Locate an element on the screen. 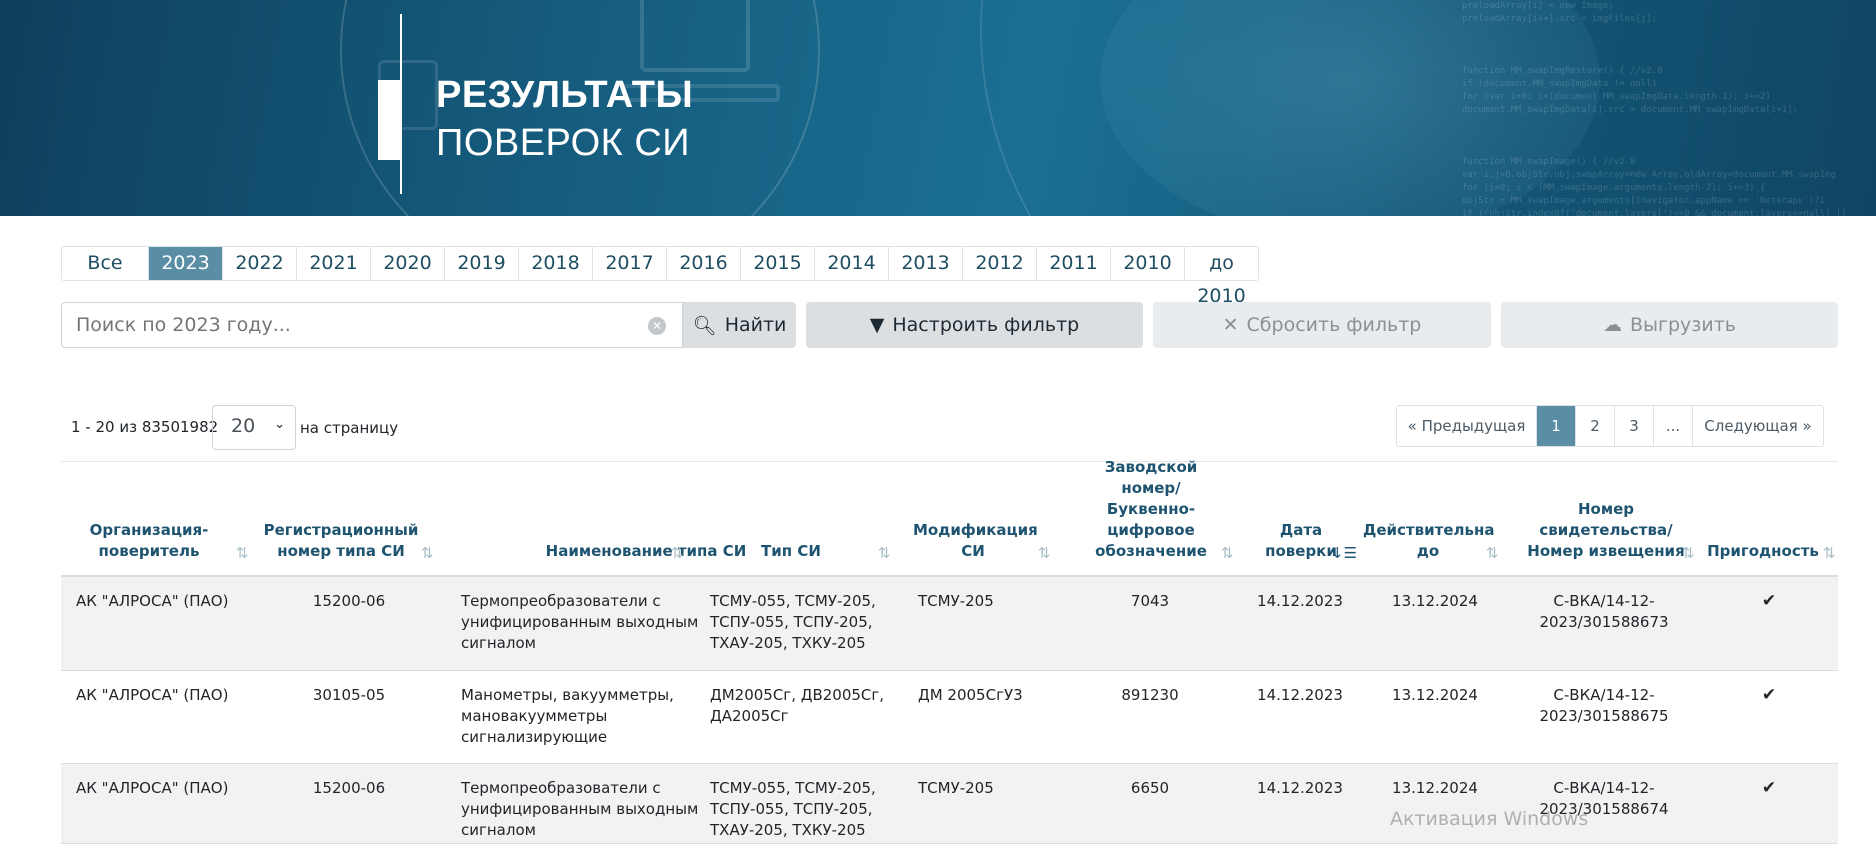 Image resolution: width=1876 pixels, height=844 pixels. column-header: Организация- поверитель is located at coordinates (149, 541).